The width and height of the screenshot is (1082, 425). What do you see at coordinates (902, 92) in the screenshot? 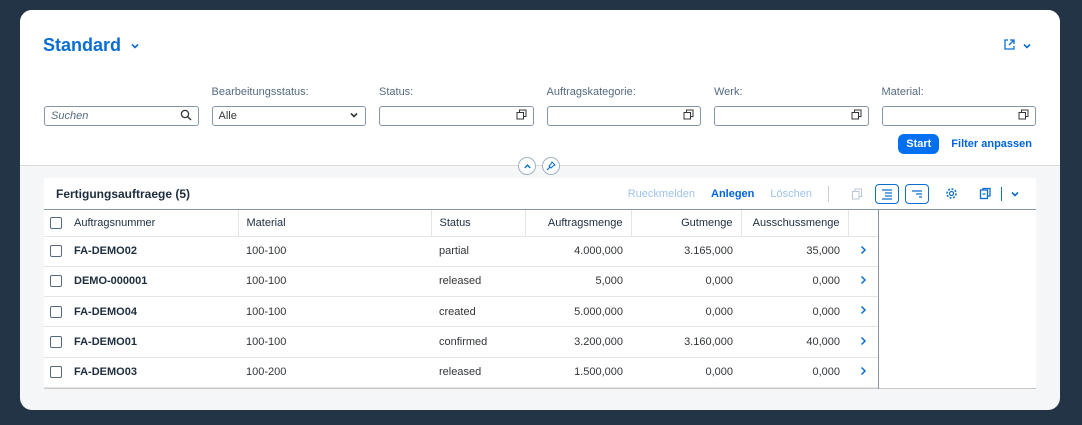
I see `filter-label: Material:` at bounding box center [902, 92].